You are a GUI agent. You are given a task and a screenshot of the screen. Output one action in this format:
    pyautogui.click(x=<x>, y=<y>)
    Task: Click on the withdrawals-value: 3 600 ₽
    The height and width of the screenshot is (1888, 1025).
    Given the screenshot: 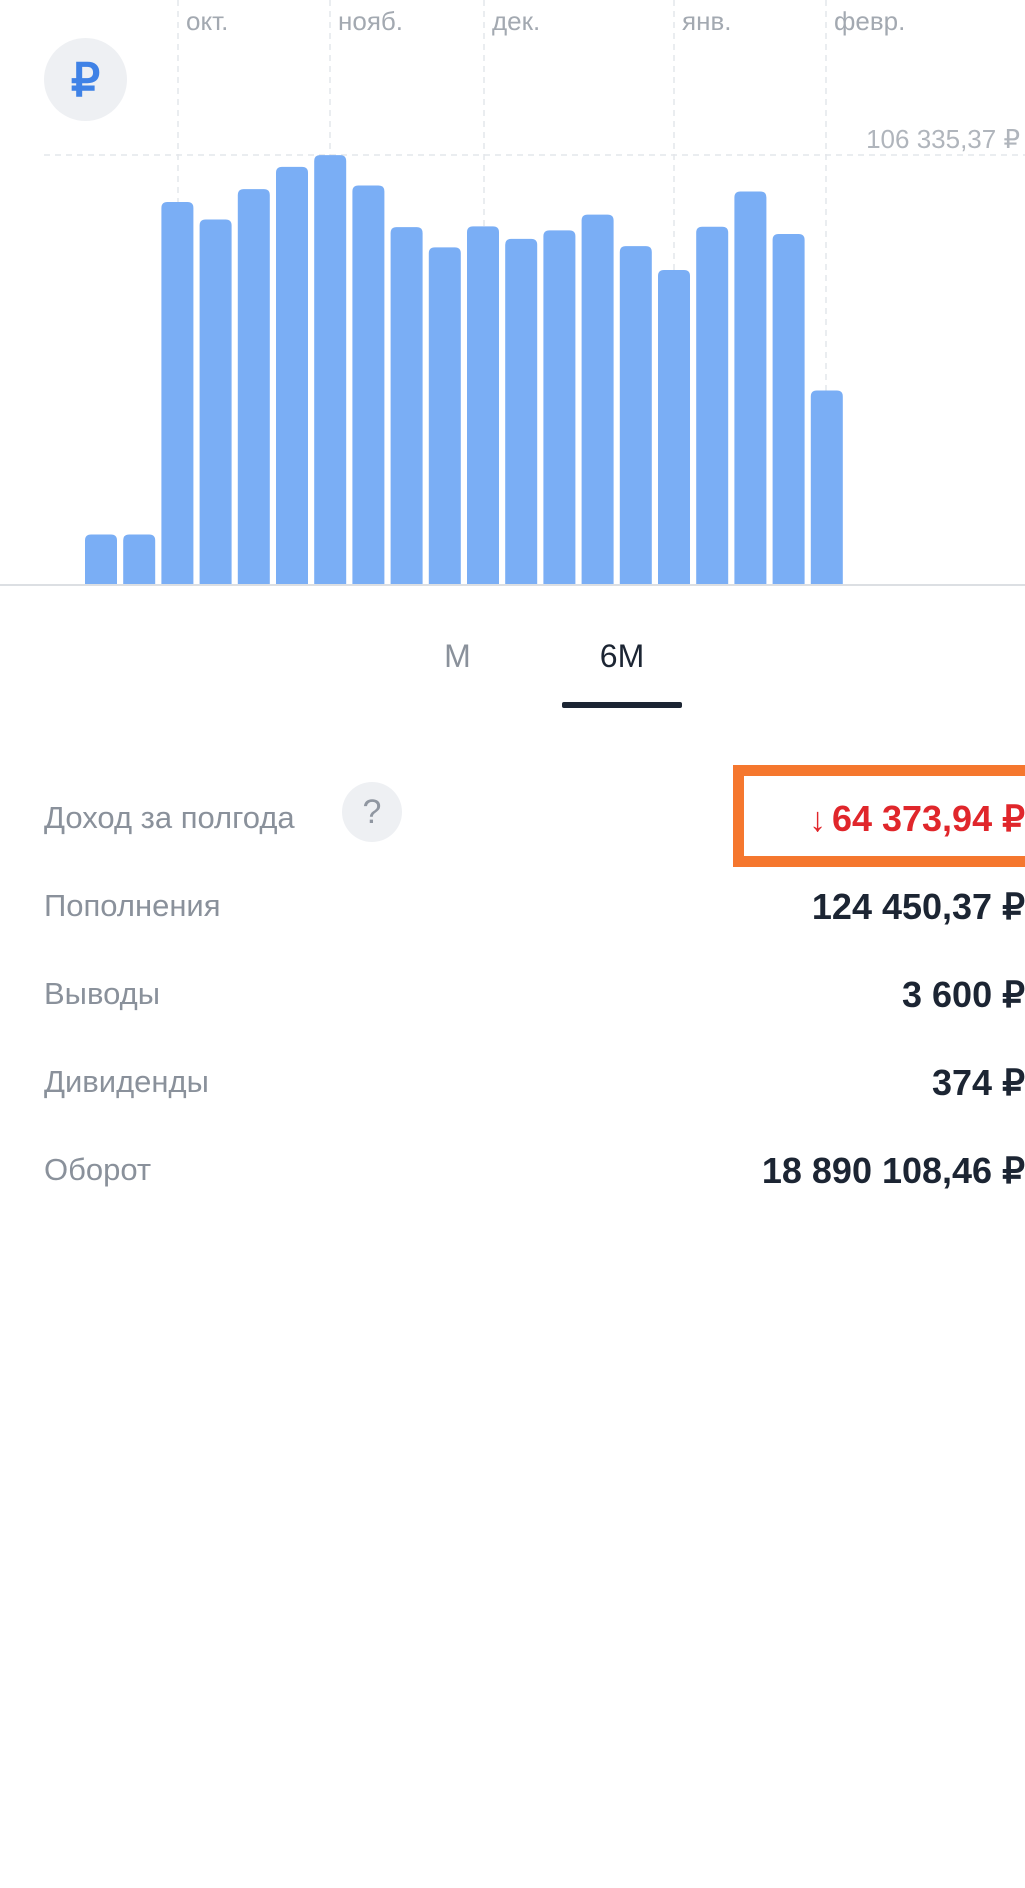 What is the action you would take?
    pyautogui.click(x=963, y=994)
    